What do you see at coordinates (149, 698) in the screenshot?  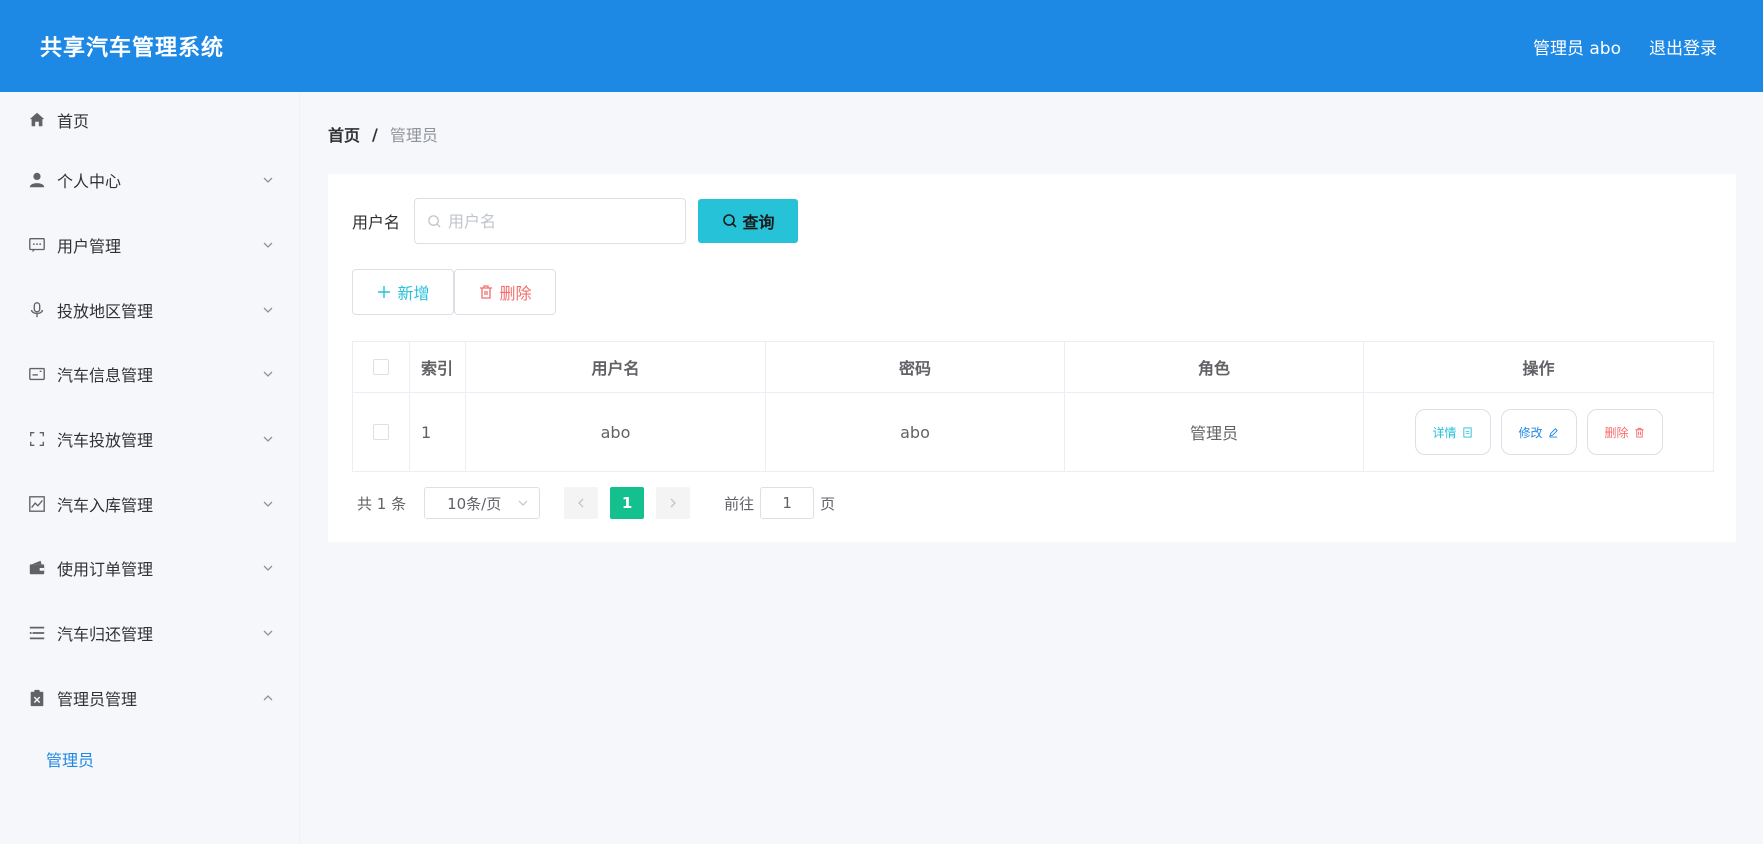 I see `sidebar-item-admin-management: 管理员管理` at bounding box center [149, 698].